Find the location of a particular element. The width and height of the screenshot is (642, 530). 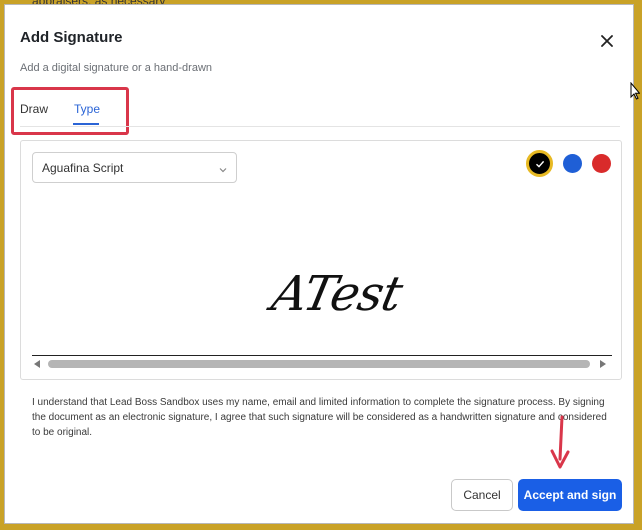

color-swatch-blue is located at coordinates (572, 163).